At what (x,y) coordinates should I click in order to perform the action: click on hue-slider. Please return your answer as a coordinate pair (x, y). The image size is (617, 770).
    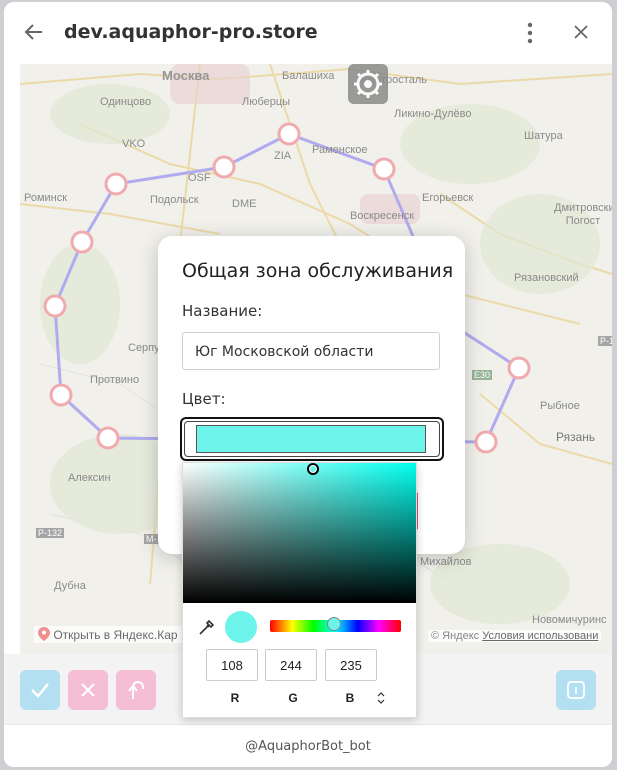
    Looking at the image, I should click on (335, 624).